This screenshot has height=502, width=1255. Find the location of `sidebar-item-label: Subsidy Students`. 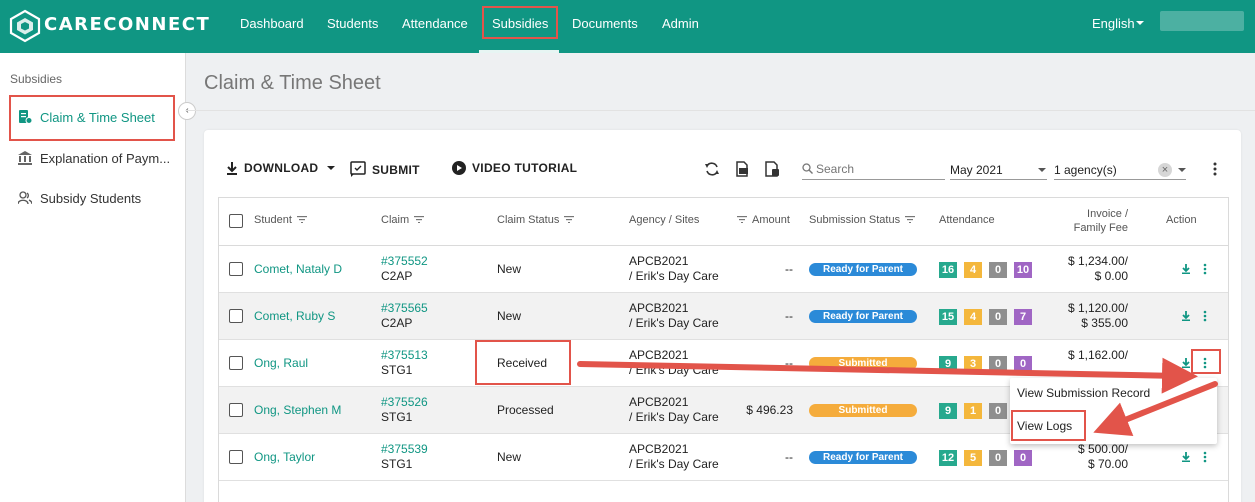

sidebar-item-label: Subsidy Students is located at coordinates (91, 198).